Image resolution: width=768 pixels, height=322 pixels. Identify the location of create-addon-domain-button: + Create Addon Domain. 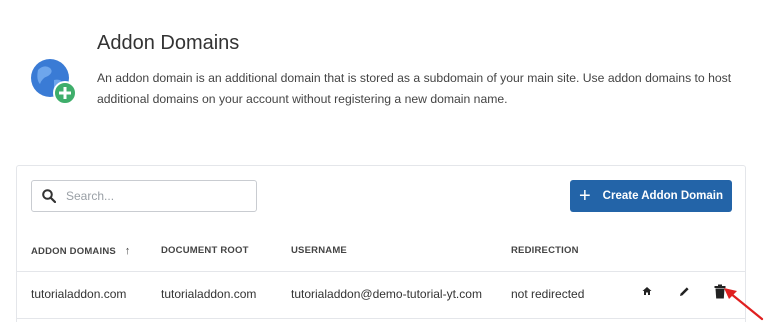
(651, 196).